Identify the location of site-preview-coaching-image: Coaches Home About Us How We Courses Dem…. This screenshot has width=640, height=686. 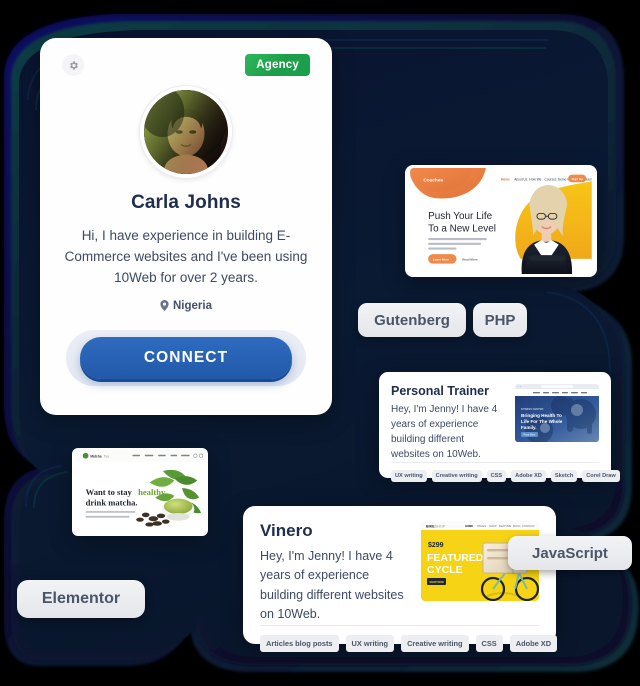
(501, 221).